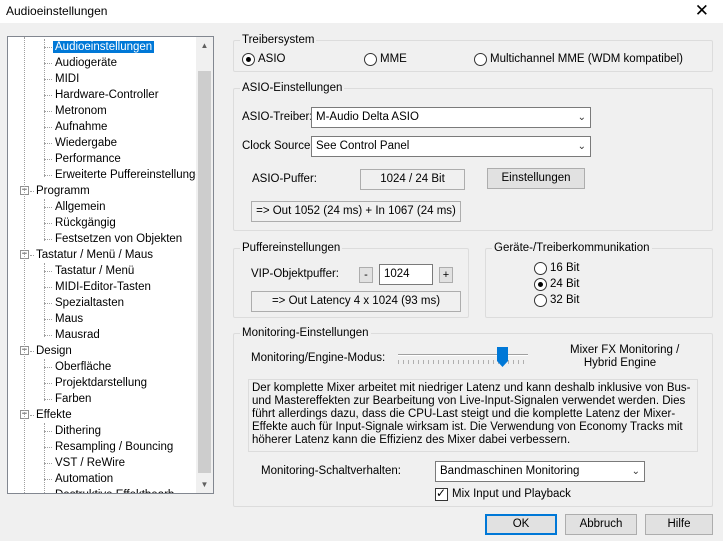 This screenshot has width=723, height=541. What do you see at coordinates (586, 59) in the screenshot?
I see `driver-radio-label: Multichannel MME (WDM kompatibel)` at bounding box center [586, 59].